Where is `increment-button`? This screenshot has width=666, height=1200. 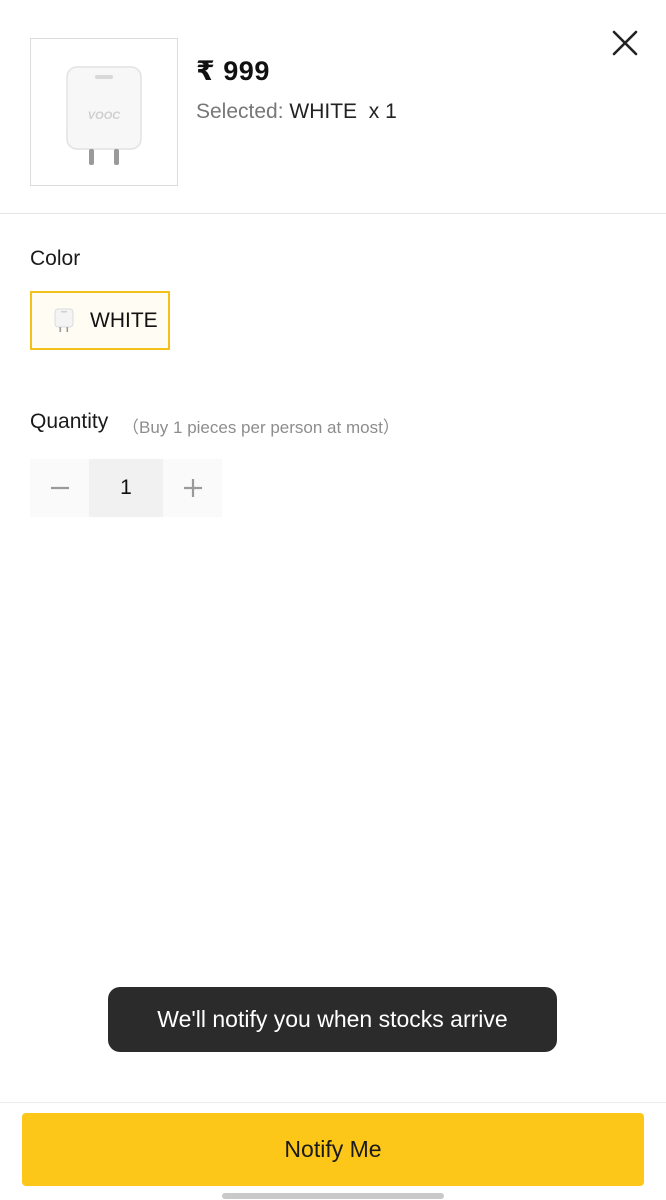 increment-button is located at coordinates (192, 488).